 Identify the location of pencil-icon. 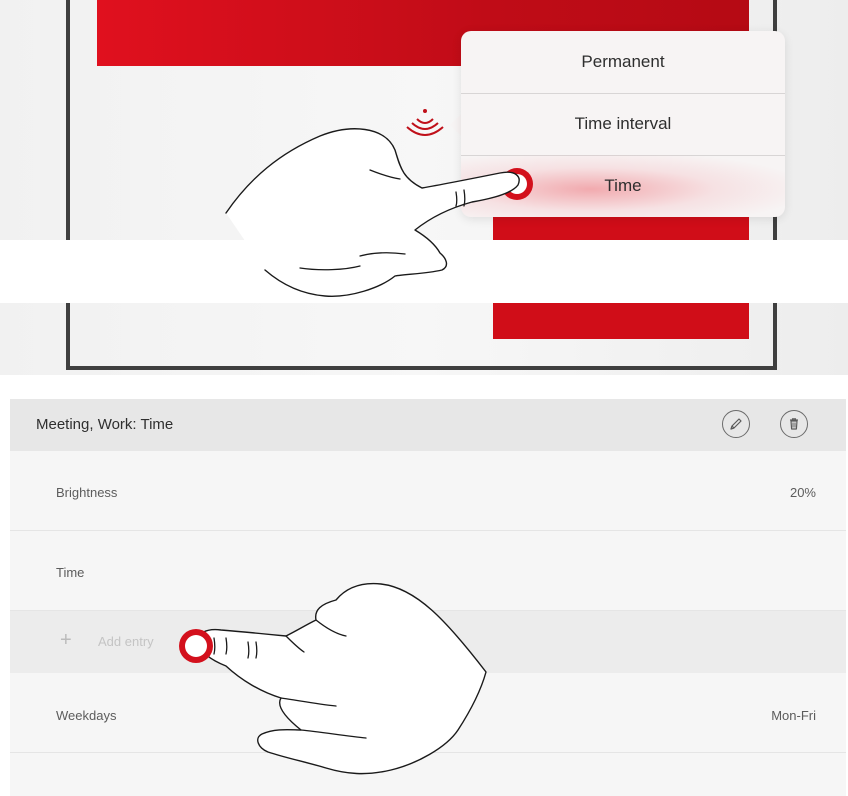
(736, 424).